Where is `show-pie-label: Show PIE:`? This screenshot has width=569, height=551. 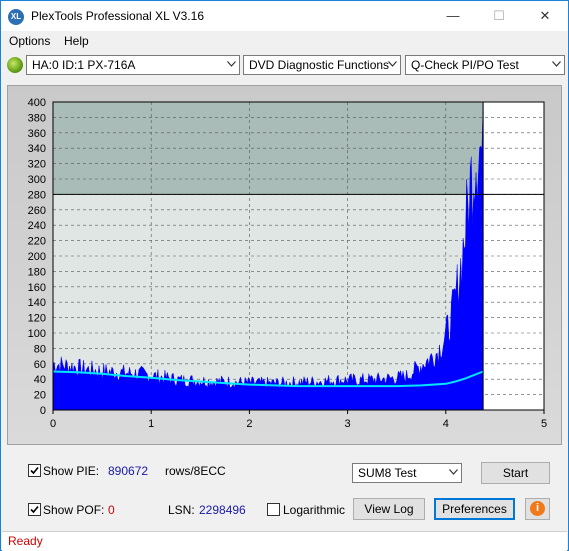
show-pie-label: Show PIE: is located at coordinates (71, 471).